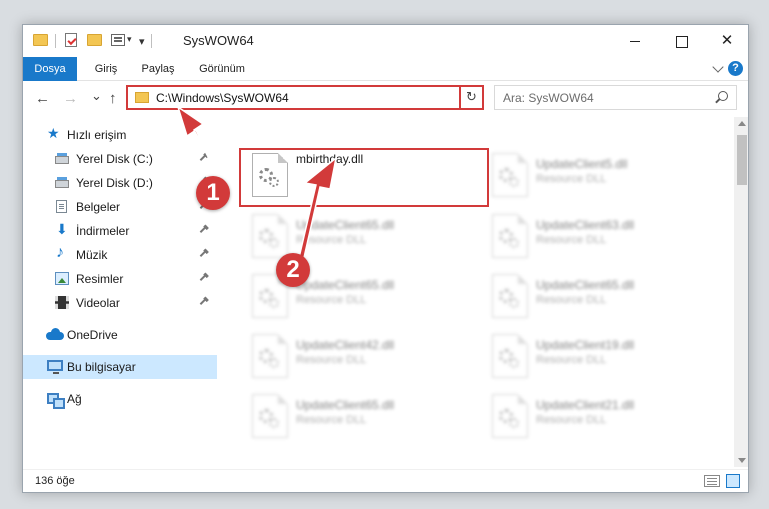 This screenshot has height=509, width=769. I want to click on star-icon, so click(54, 133).